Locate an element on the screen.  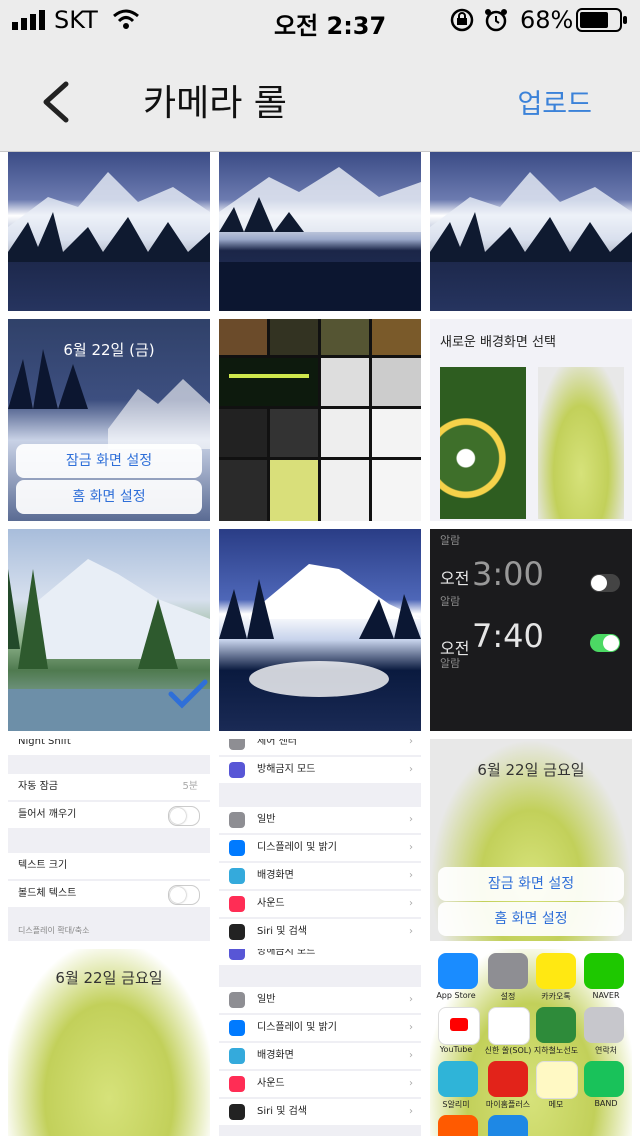
app-label: S알리미 is located at coordinates (456, 1104).